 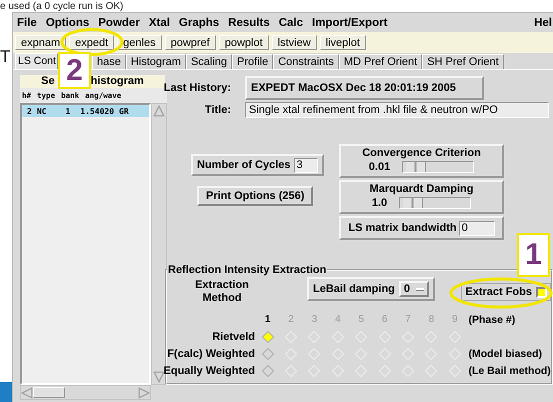 What do you see at coordinates (159, 377) in the screenshot?
I see `scroll-down-icon` at bounding box center [159, 377].